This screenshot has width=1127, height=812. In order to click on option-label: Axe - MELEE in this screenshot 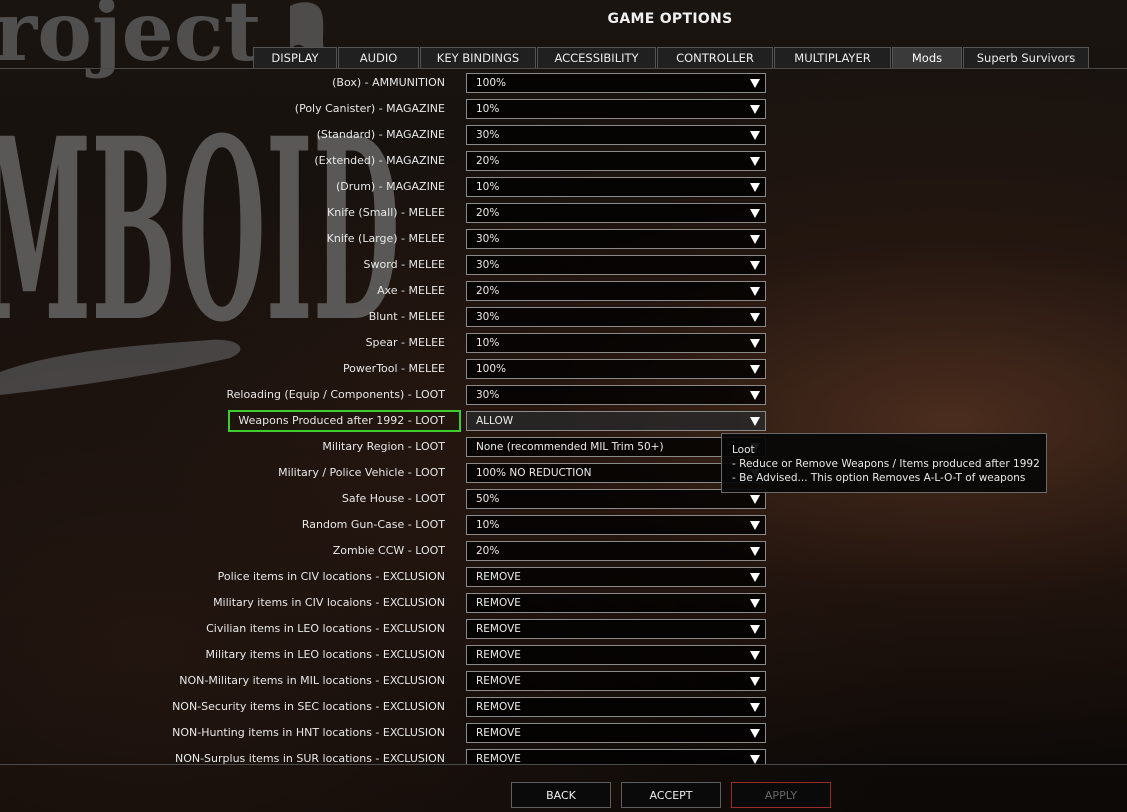, I will do `click(411, 290)`.